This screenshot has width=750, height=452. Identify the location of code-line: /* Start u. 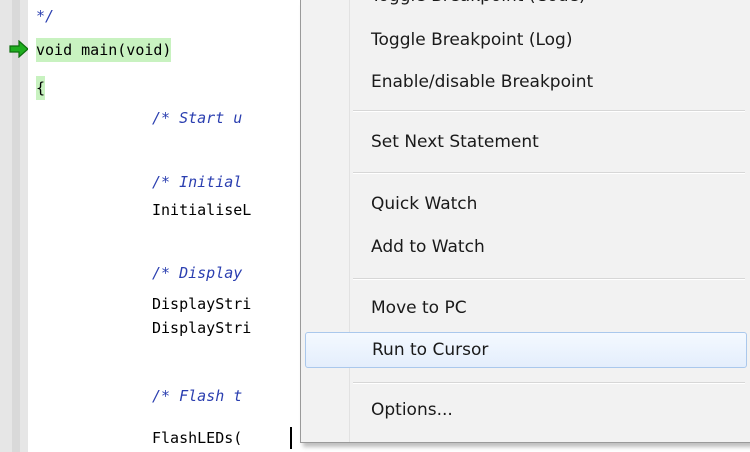
(197, 118).